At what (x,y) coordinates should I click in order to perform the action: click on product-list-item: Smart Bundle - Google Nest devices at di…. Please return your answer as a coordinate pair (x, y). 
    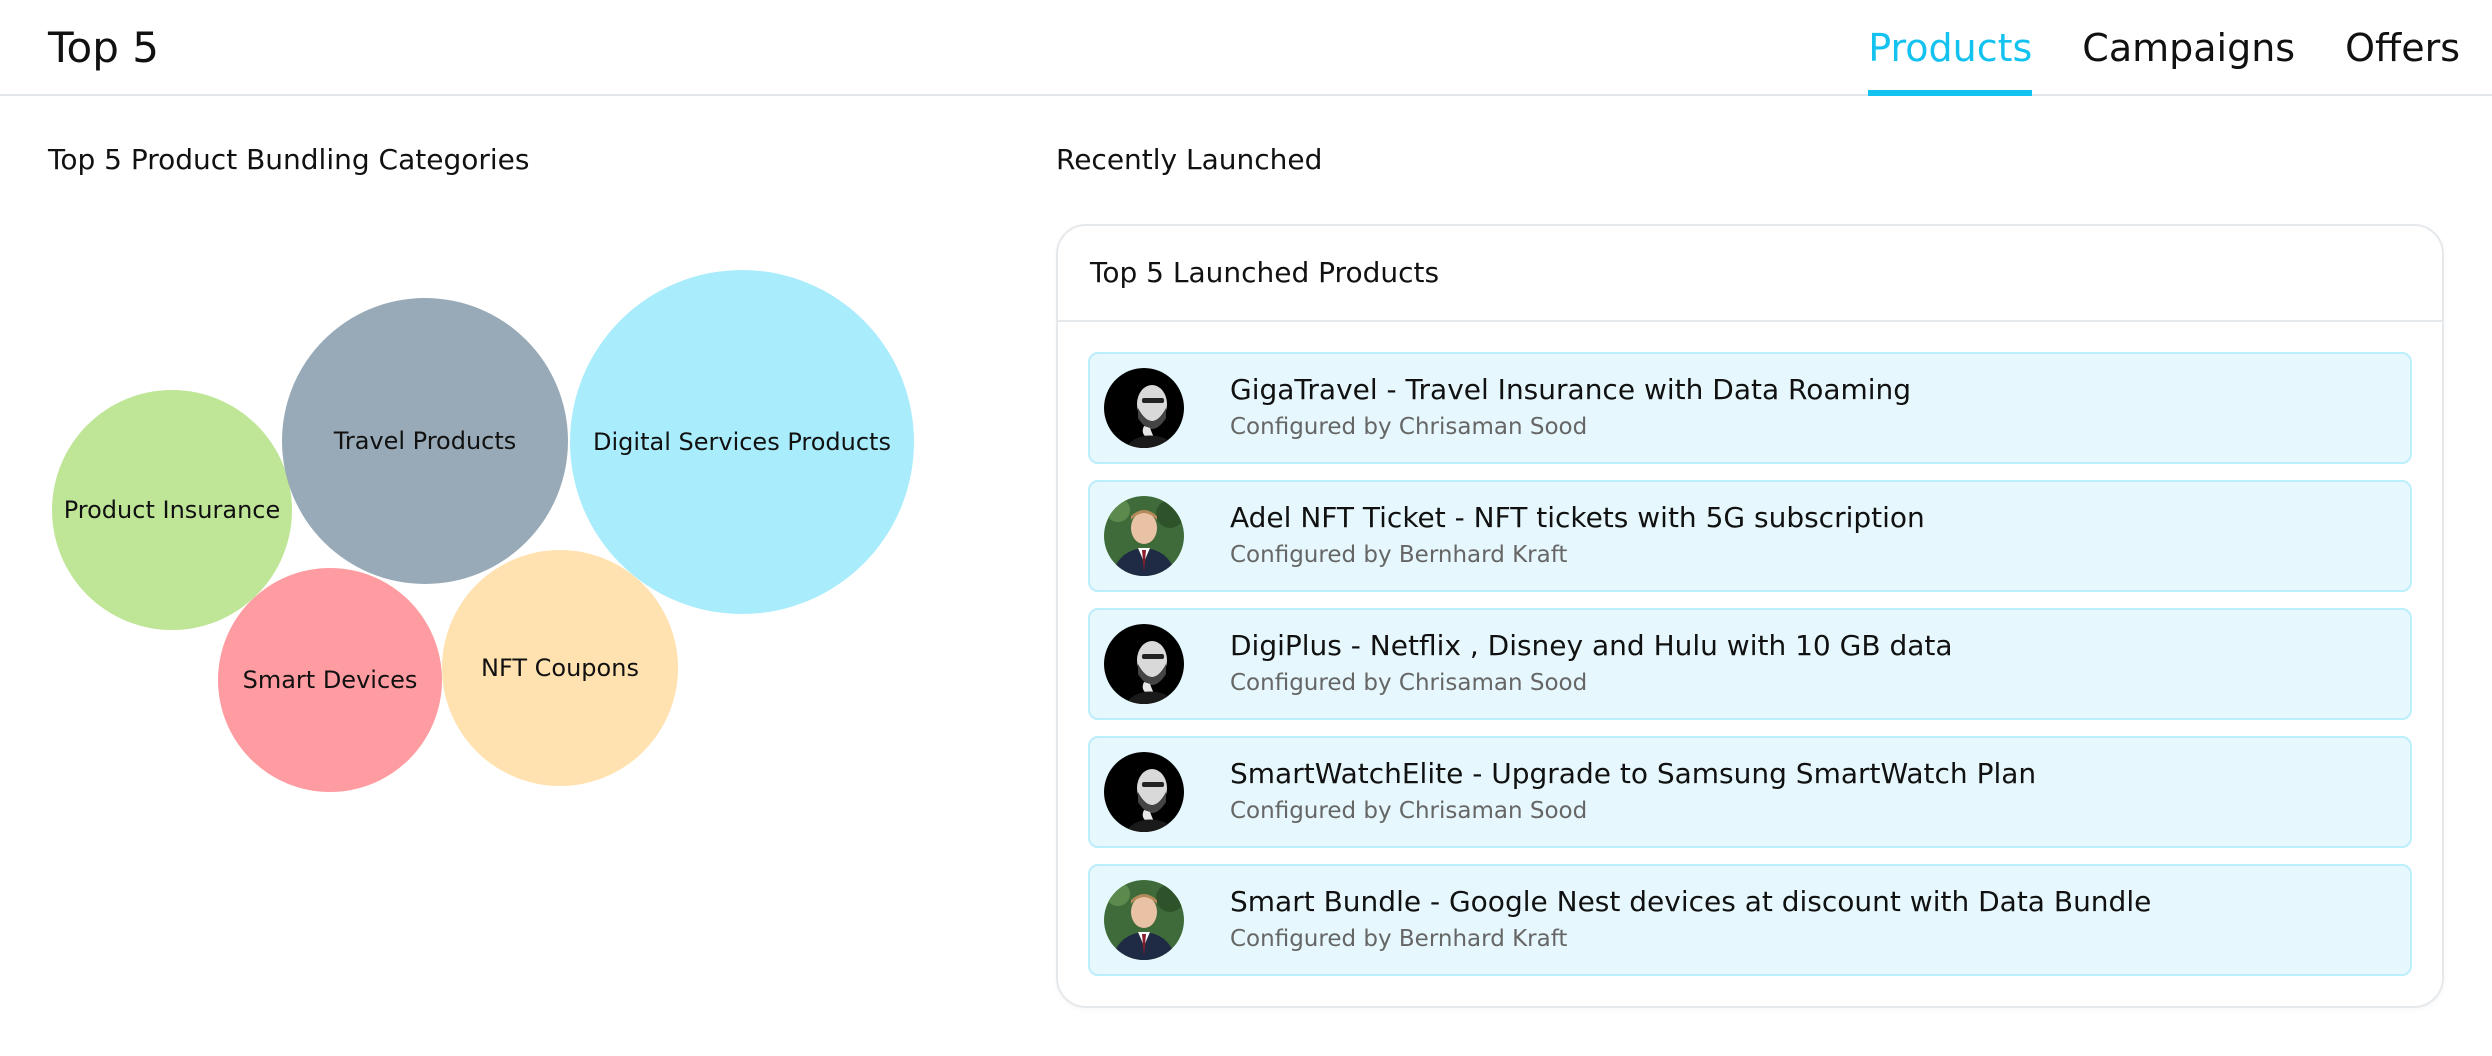
    Looking at the image, I should click on (1750, 920).